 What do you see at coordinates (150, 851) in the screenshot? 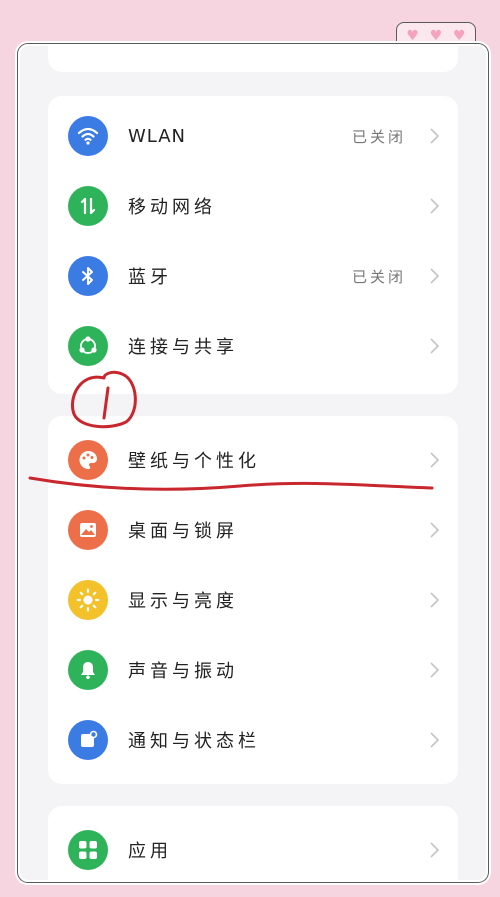
I see `settings-item-label: 应用` at bounding box center [150, 851].